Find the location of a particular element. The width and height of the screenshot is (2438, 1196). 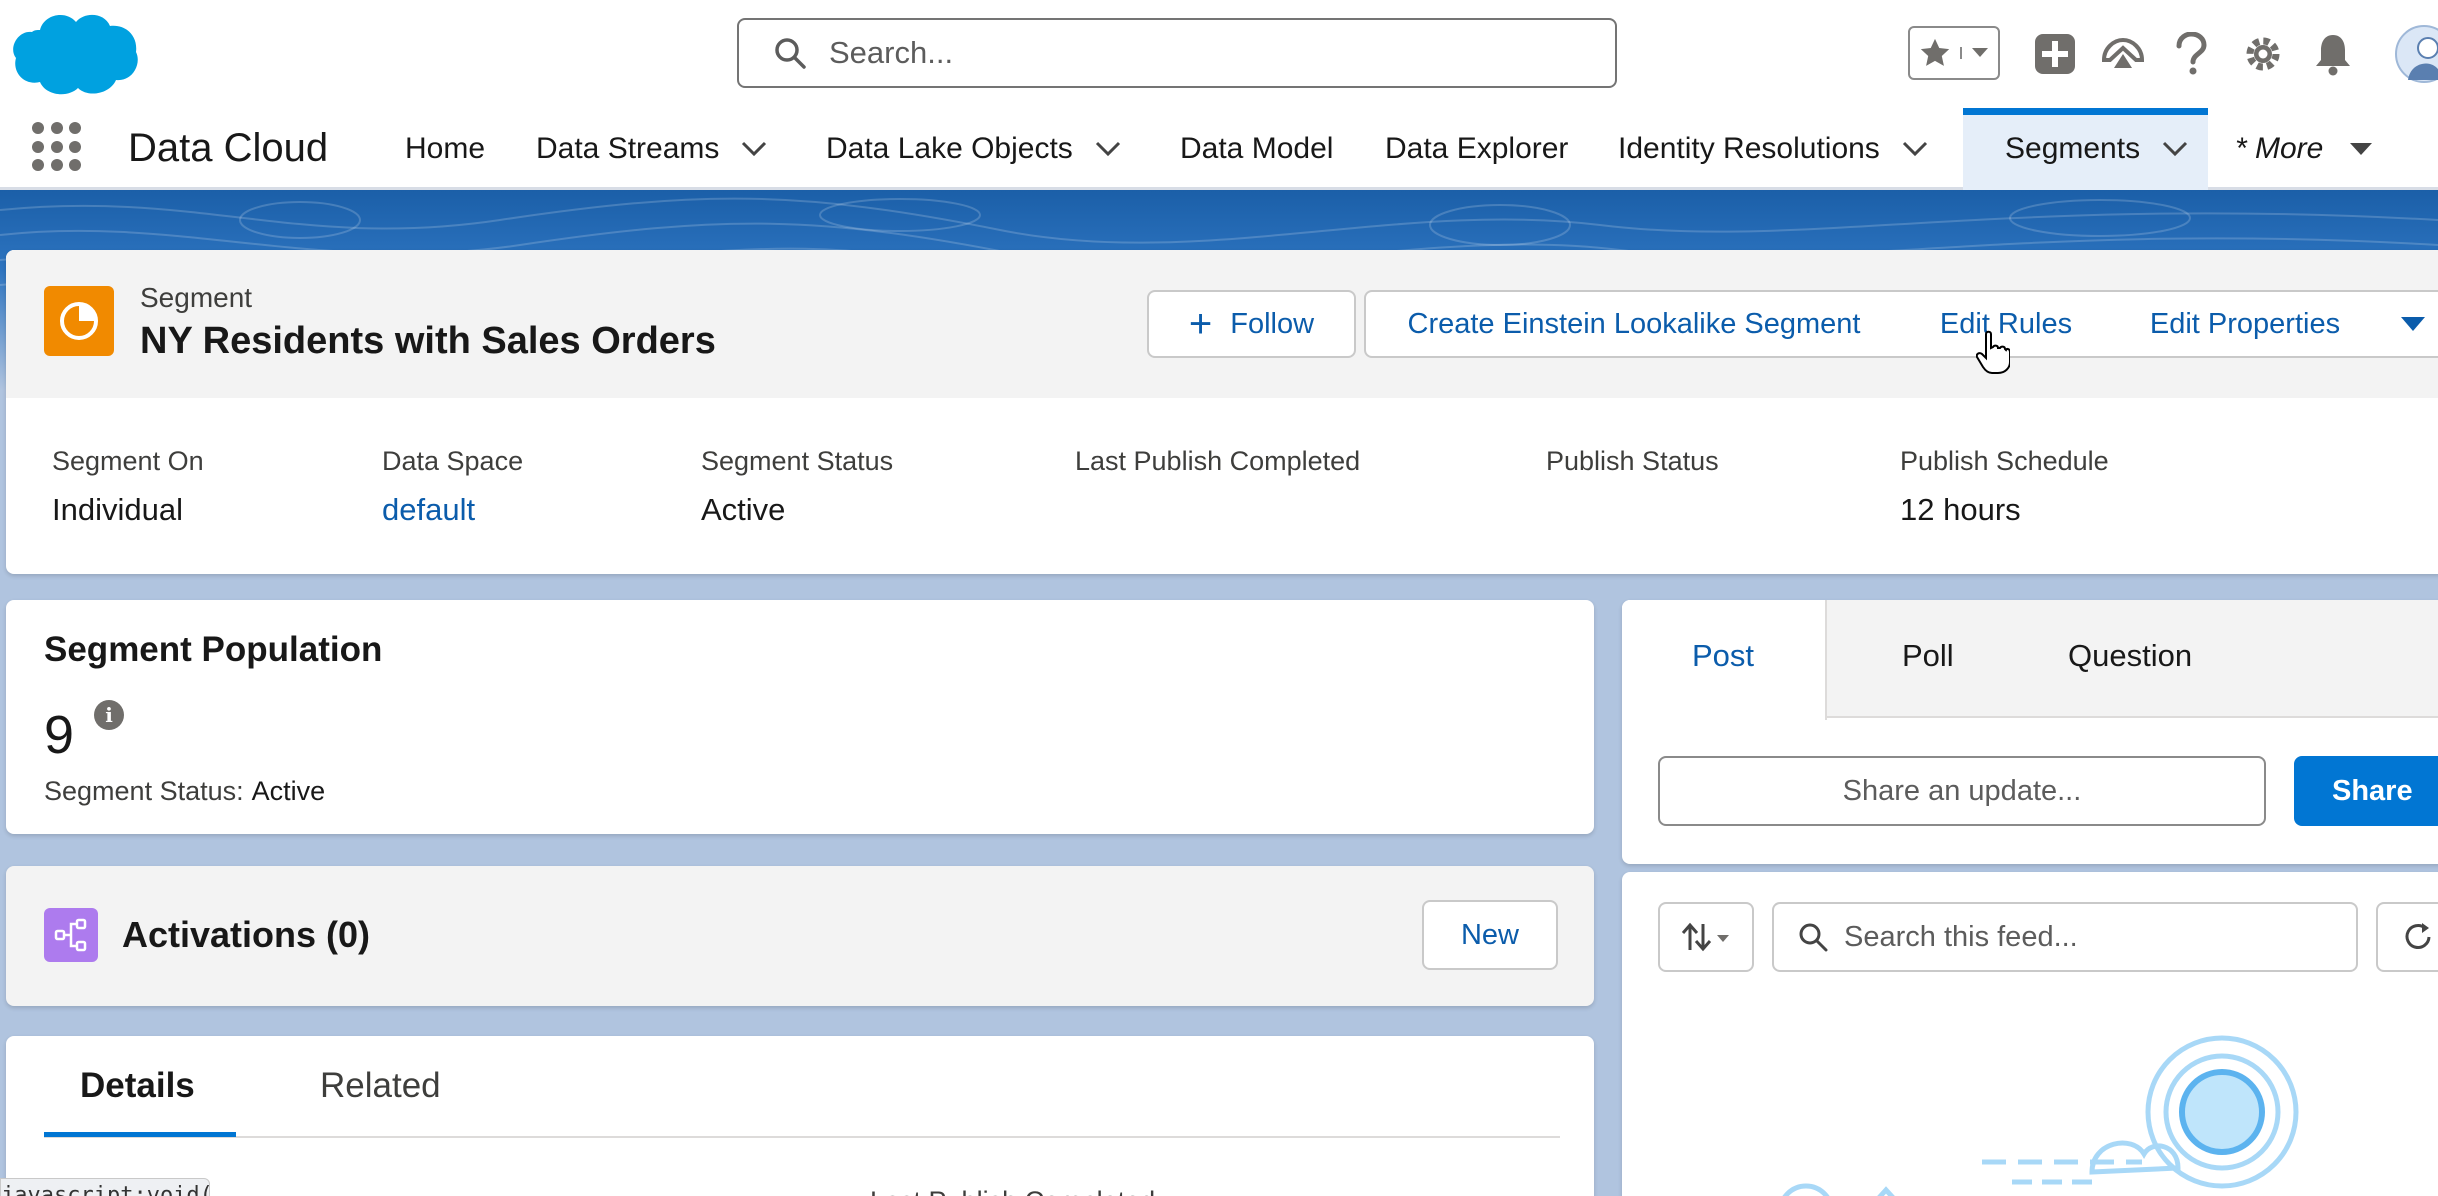

notifications-bell-icon is located at coordinates (2333, 54).